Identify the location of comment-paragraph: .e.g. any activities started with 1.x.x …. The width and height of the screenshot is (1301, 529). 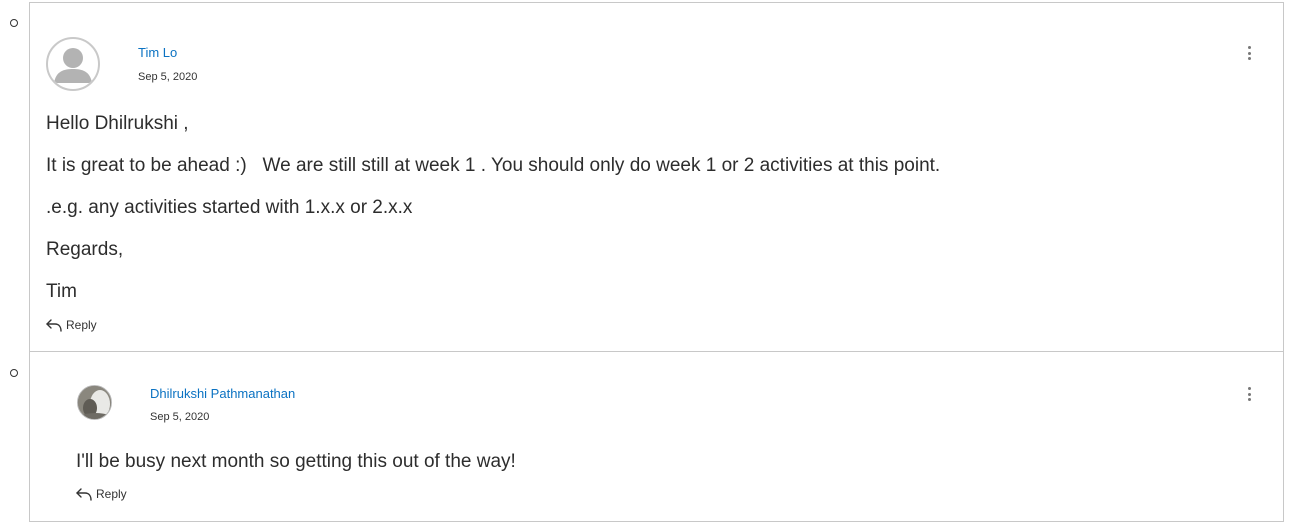
(229, 207).